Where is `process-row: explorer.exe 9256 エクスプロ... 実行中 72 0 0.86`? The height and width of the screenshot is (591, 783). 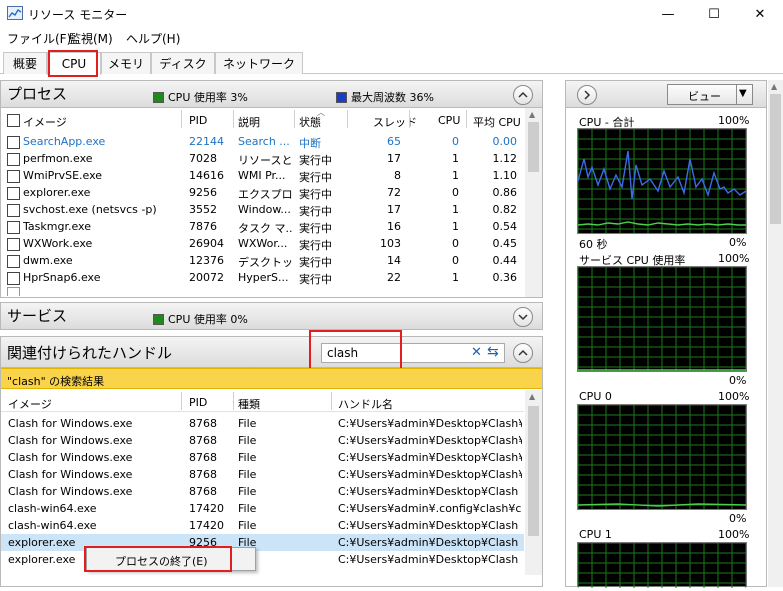
process-row: explorer.exe 9256 エクスプロ... 実行中 72 0 0.86 is located at coordinates (262, 192).